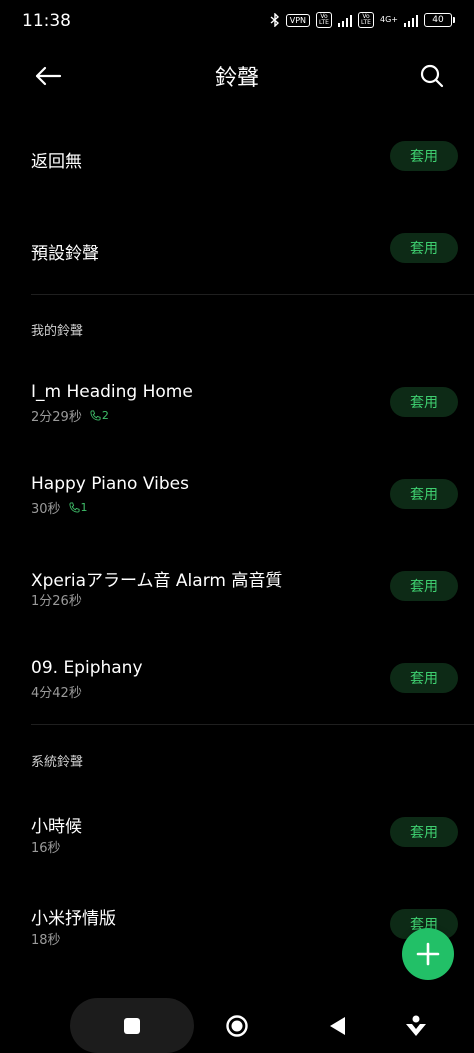  I want to click on assistant-icon, so click(416, 1025).